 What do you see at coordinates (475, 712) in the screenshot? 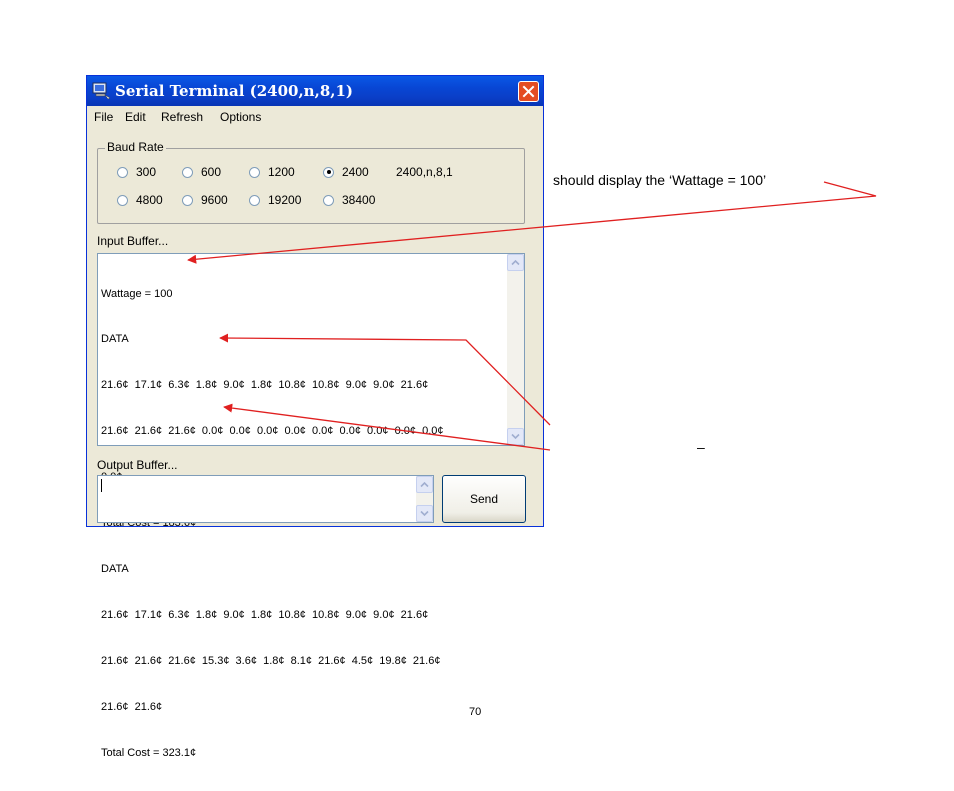
I see `page-number: 70` at bounding box center [475, 712].